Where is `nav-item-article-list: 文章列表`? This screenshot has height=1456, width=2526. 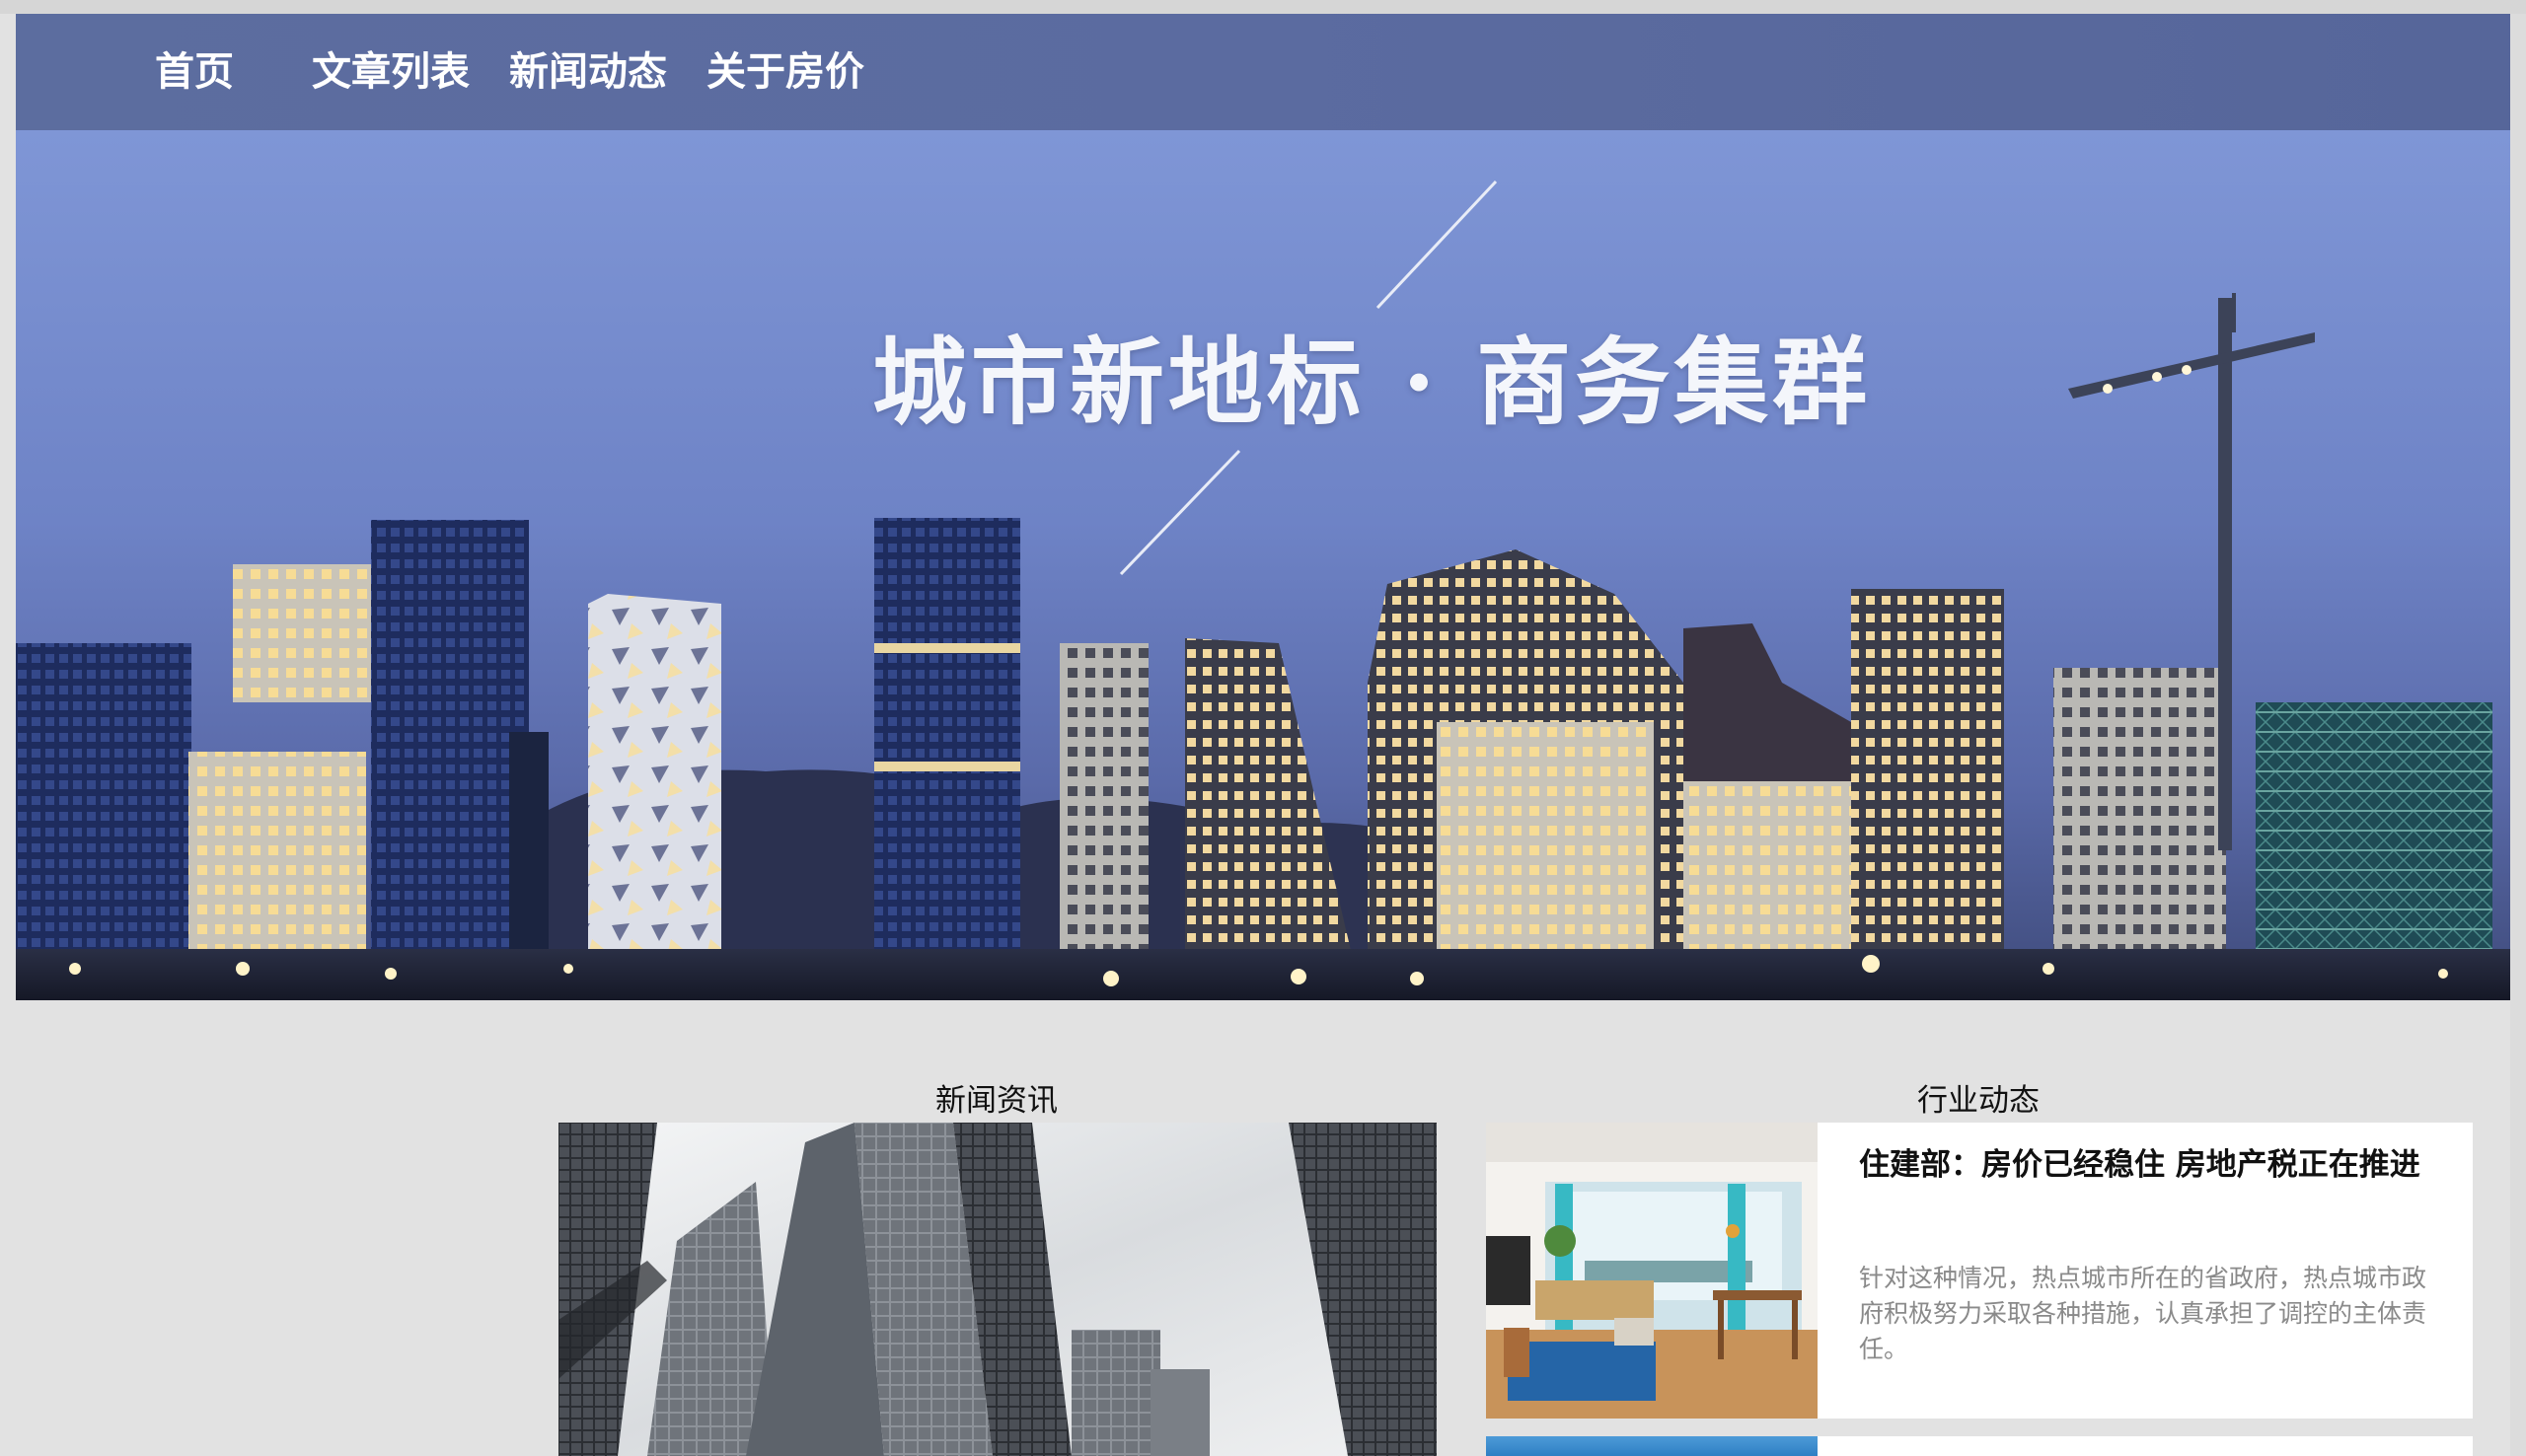
nav-item-article-list: 文章列表 is located at coordinates (391, 72).